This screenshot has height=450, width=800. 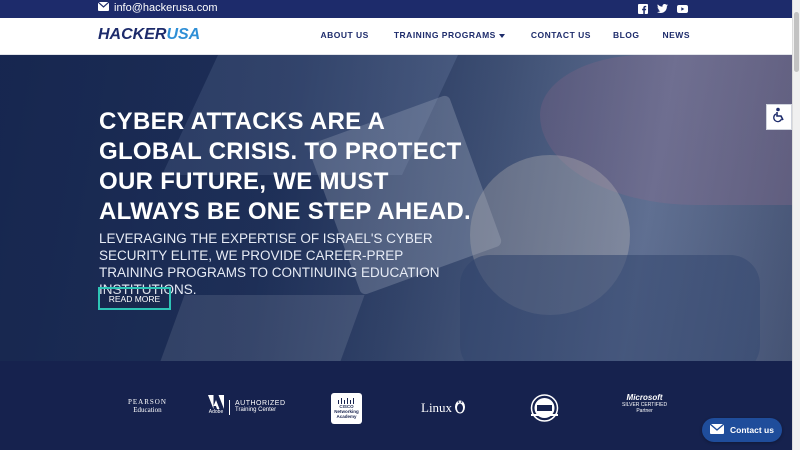 I want to click on nav-item-news: NEWS, so click(x=677, y=35).